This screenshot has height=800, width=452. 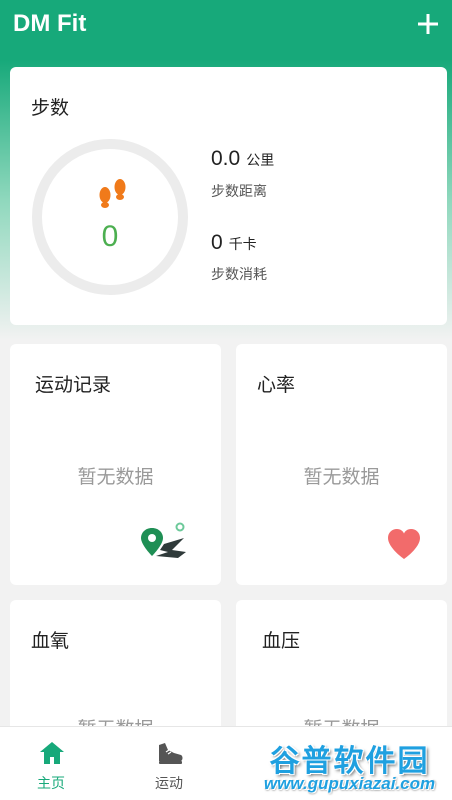 What do you see at coordinates (110, 236) in the screenshot?
I see `step-count: 0` at bounding box center [110, 236].